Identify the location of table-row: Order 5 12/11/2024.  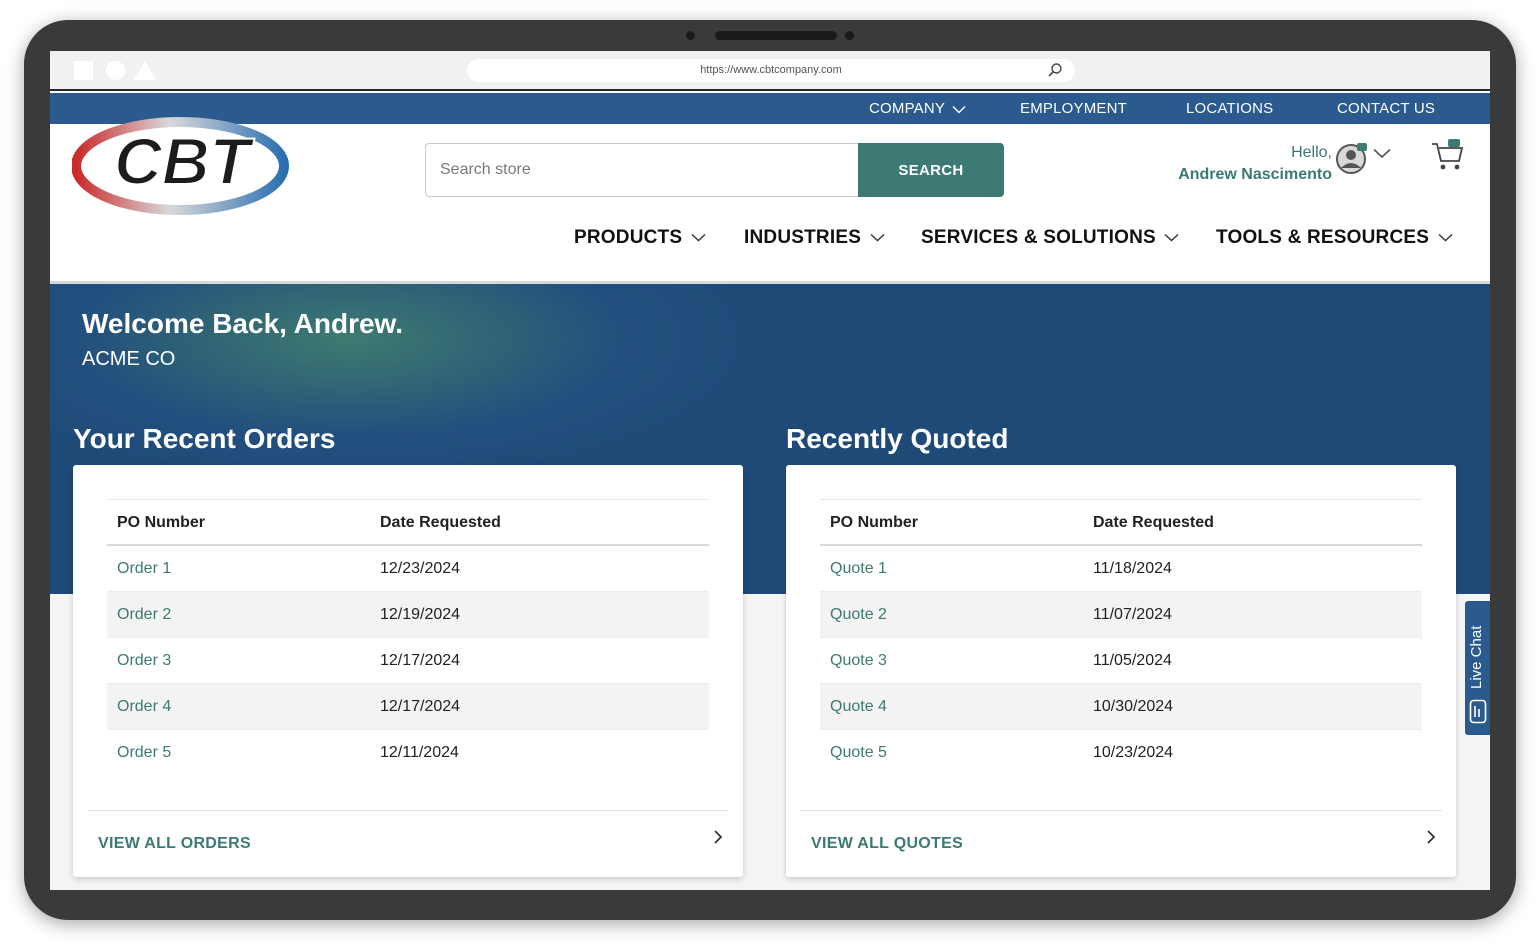
(408, 753).